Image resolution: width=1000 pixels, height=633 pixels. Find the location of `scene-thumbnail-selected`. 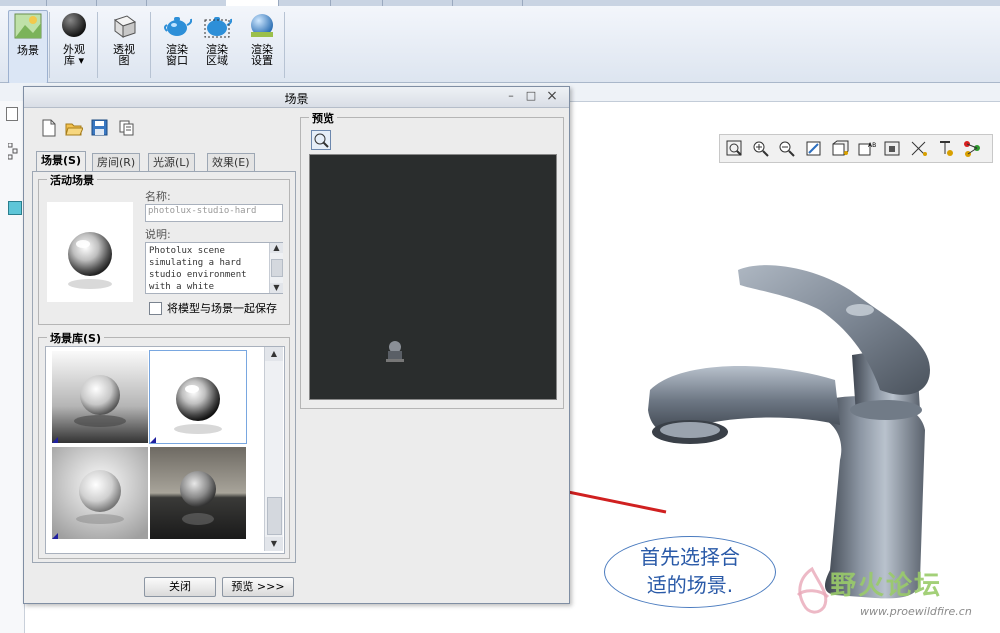

scene-thumbnail-selected is located at coordinates (198, 397).